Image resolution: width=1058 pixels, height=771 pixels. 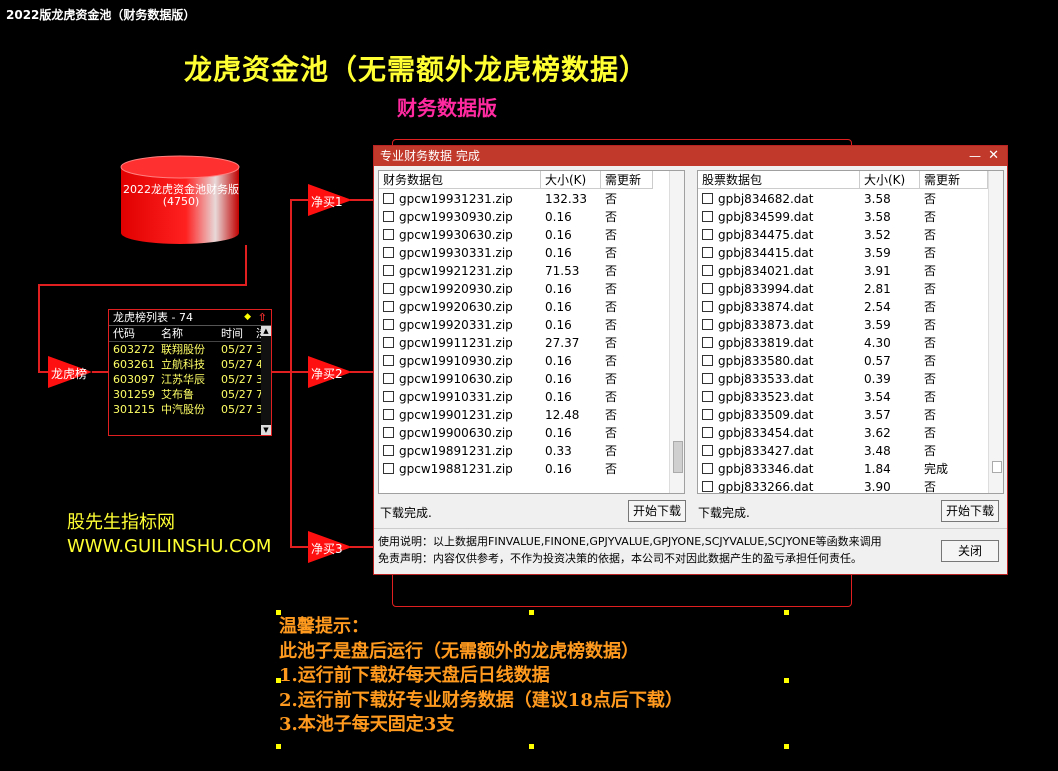 What do you see at coordinates (124, 333) in the screenshot?
I see `column-header: 代码` at bounding box center [124, 333].